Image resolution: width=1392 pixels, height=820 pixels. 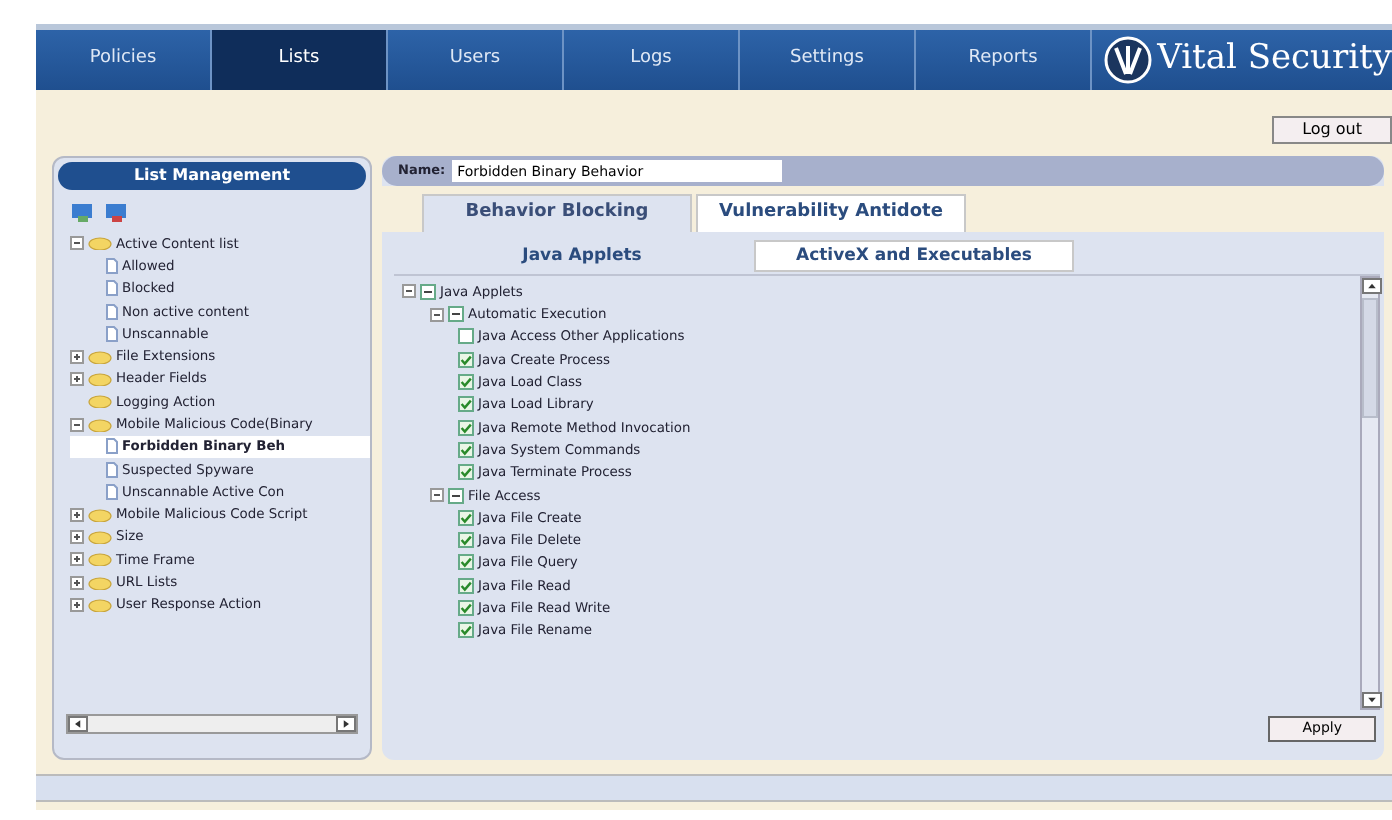 I want to click on scroll-left-icon, so click(x=78, y=724).